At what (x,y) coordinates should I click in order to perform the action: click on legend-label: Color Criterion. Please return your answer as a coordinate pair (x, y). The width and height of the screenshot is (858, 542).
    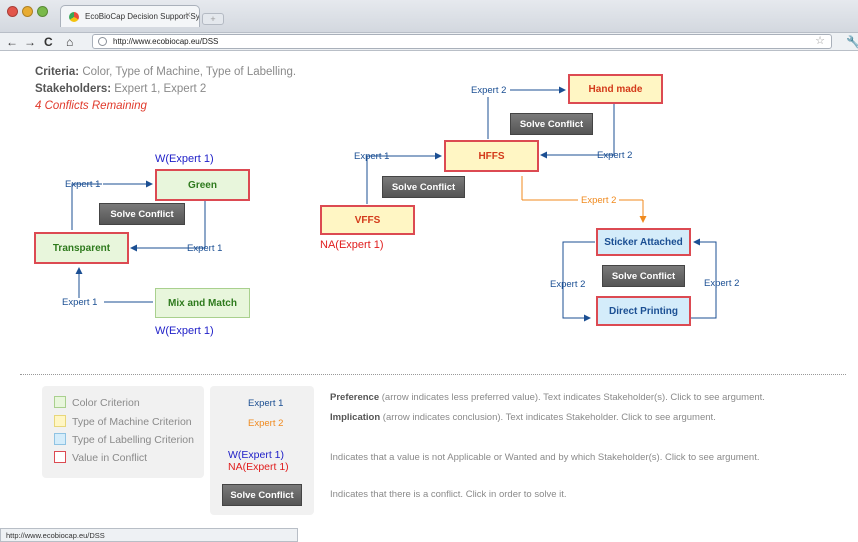
    Looking at the image, I should click on (106, 403).